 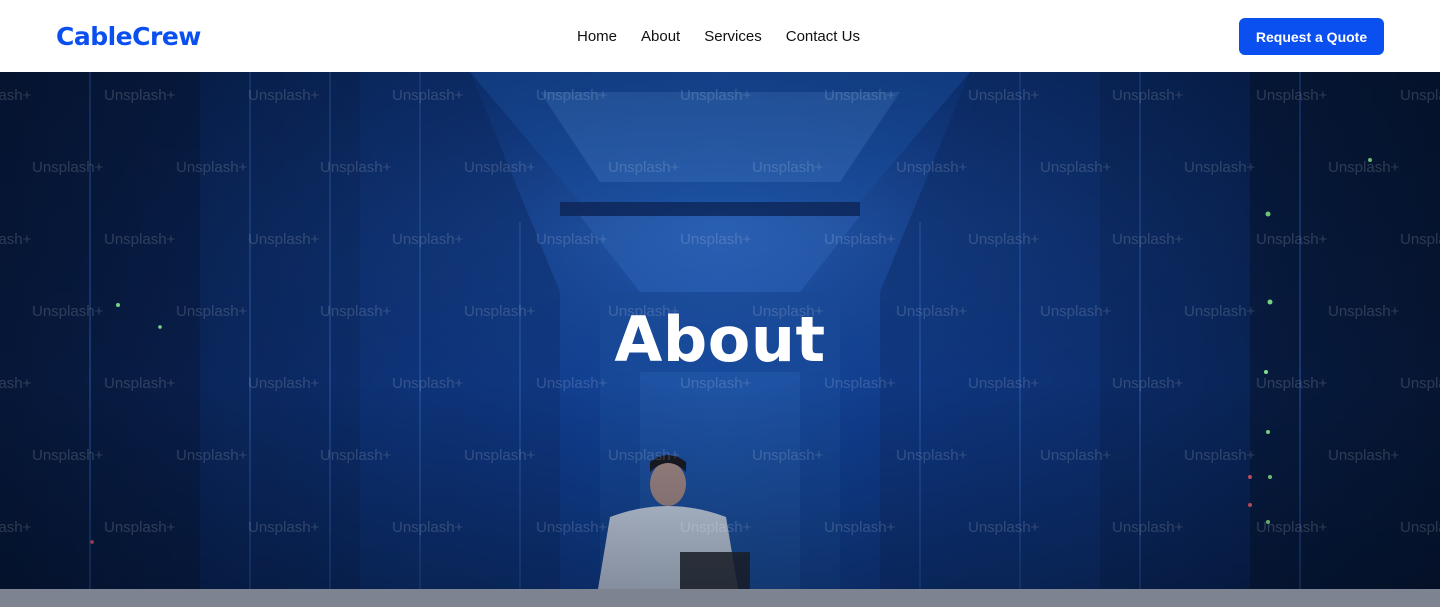 I want to click on nav-link-about: About, so click(x=660, y=37).